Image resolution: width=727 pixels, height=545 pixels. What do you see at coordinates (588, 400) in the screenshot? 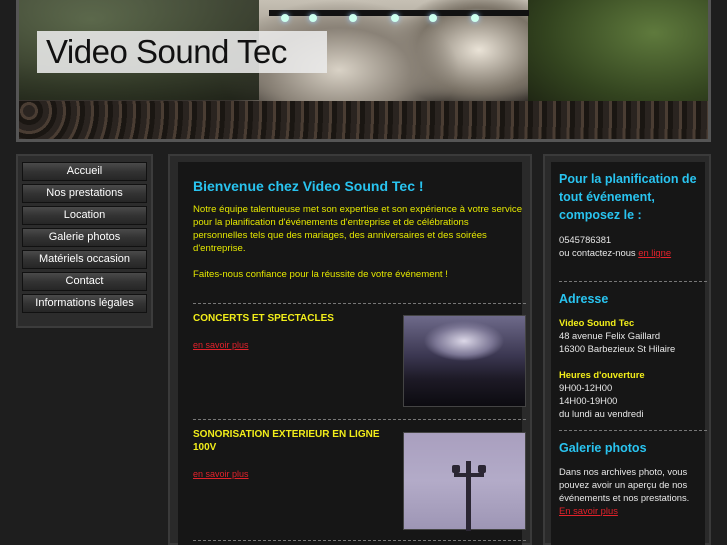
I see `hours-afternoon: 14H00-19H00` at bounding box center [588, 400].